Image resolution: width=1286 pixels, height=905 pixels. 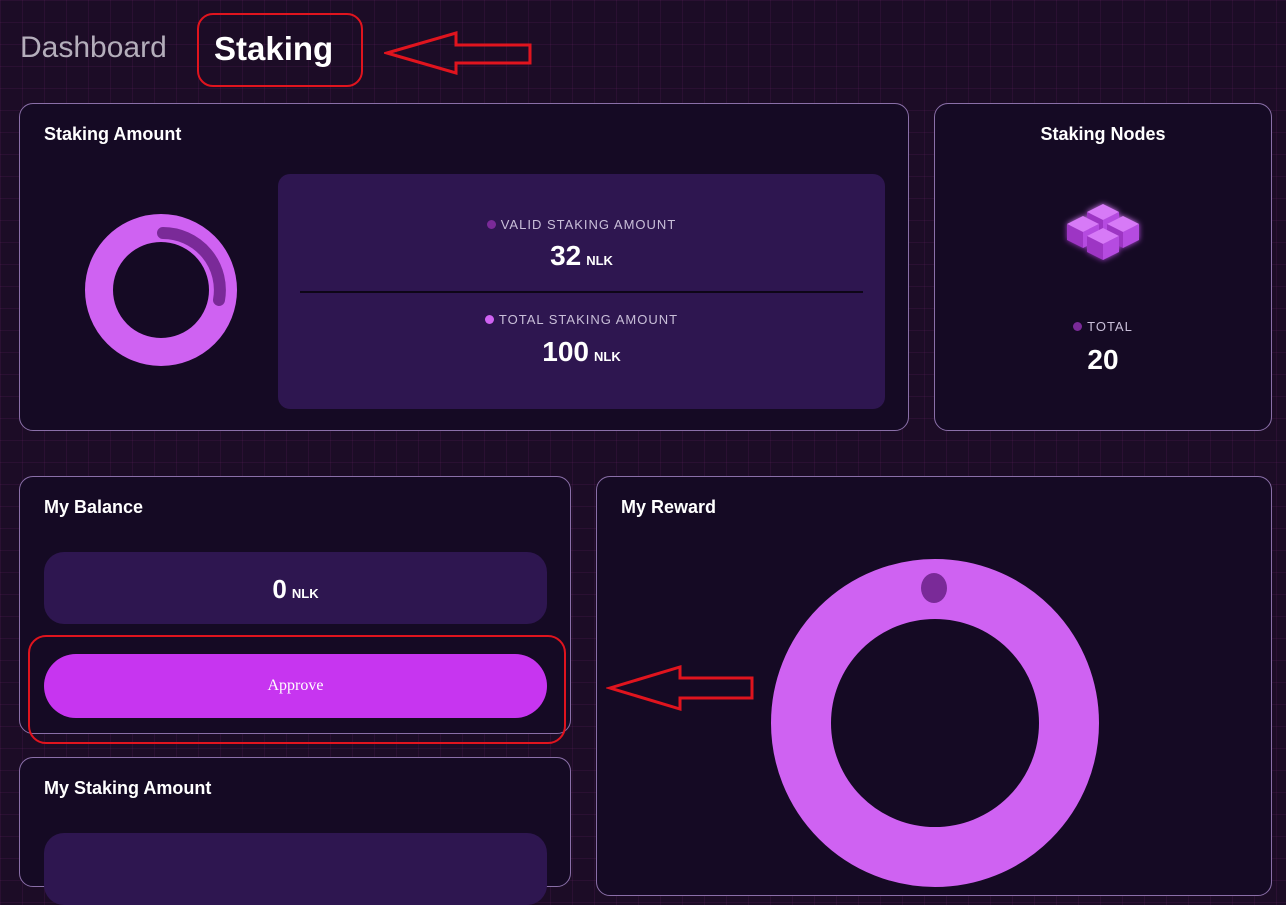 I want to click on staking-nodes-card: Staking Nodes TOTAL 20, so click(x=1103, y=267).